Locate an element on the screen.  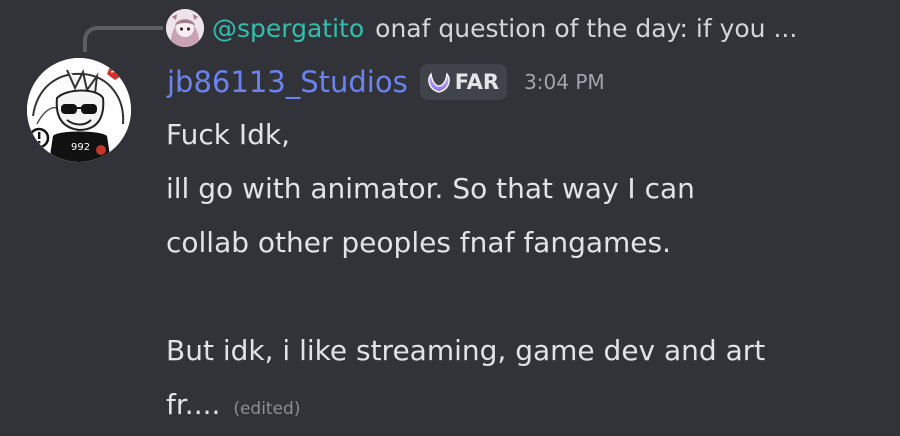
message-line: collab other peoples fnaf fangames. is located at coordinates (419, 242).